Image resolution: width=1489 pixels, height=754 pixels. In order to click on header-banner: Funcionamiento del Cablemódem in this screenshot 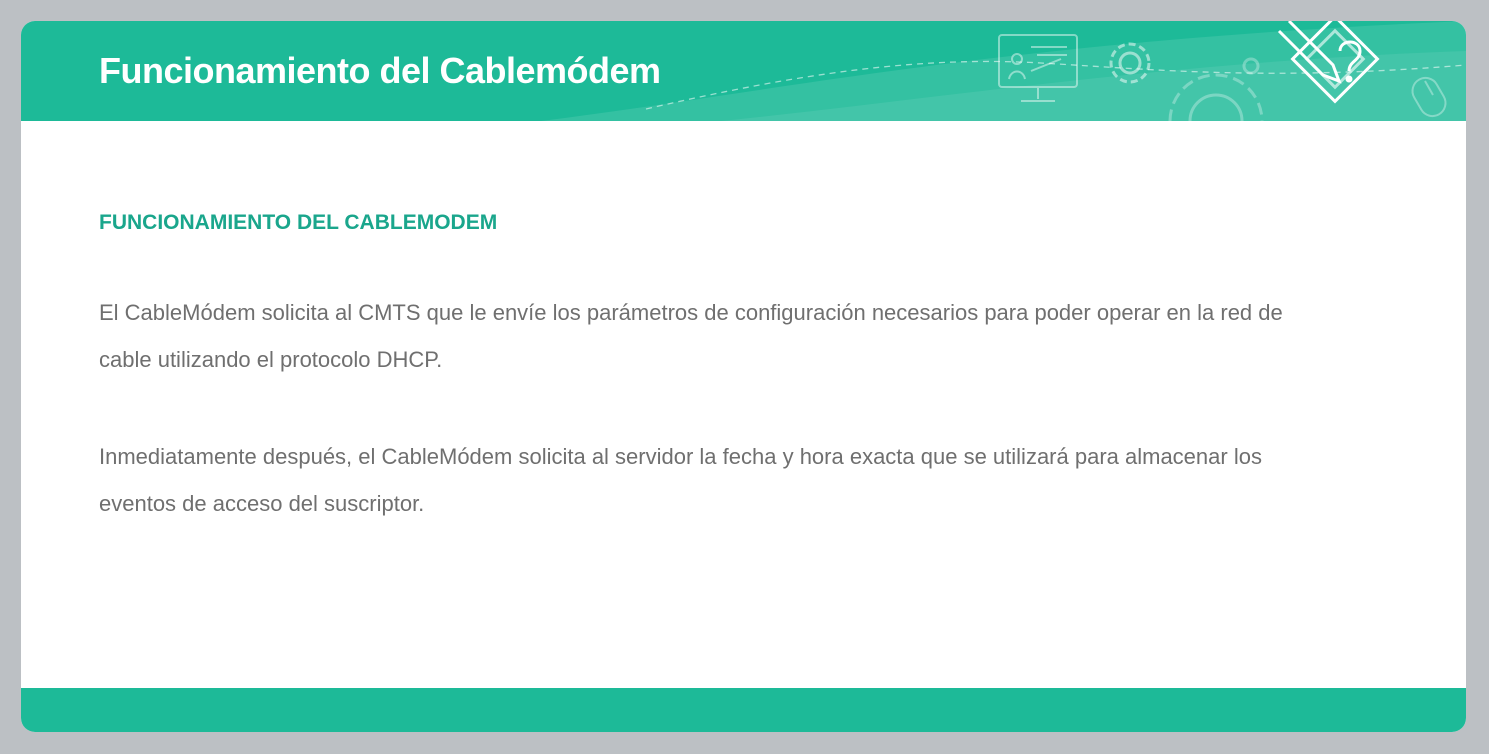, I will do `click(743, 71)`.